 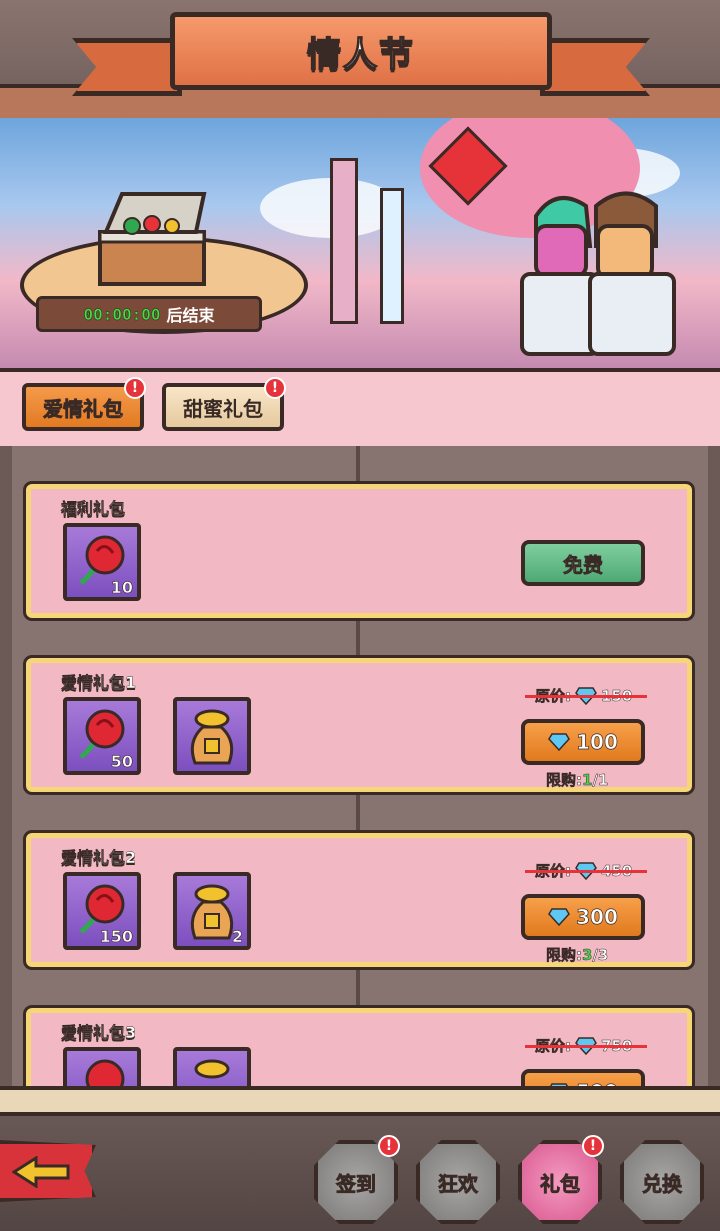 What do you see at coordinates (212, 911) in the screenshot?
I see `reward-item: 2` at bounding box center [212, 911].